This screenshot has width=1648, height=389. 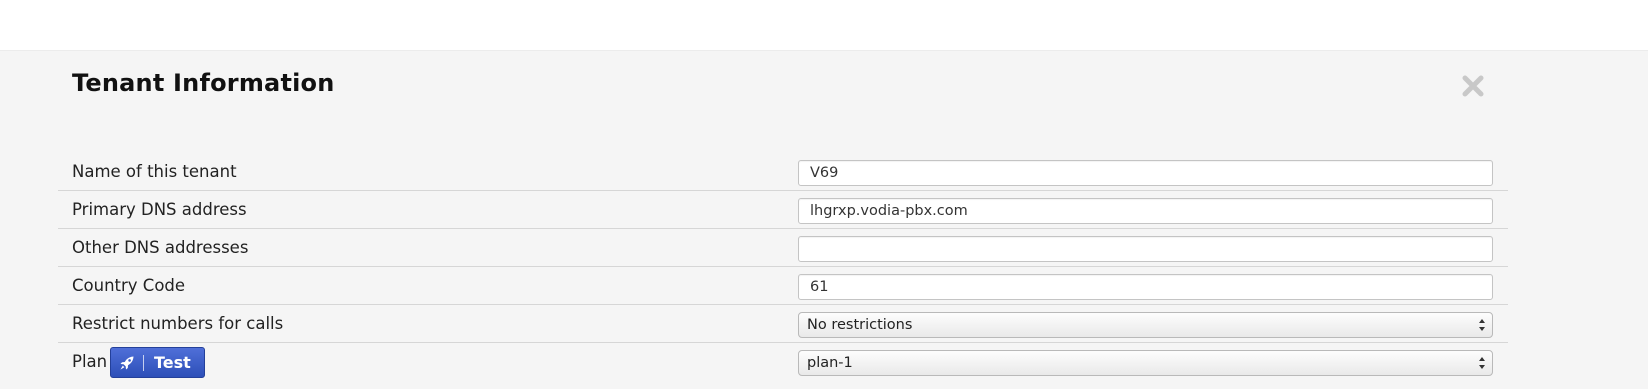 What do you see at coordinates (1473, 86) in the screenshot?
I see `close-icon` at bounding box center [1473, 86].